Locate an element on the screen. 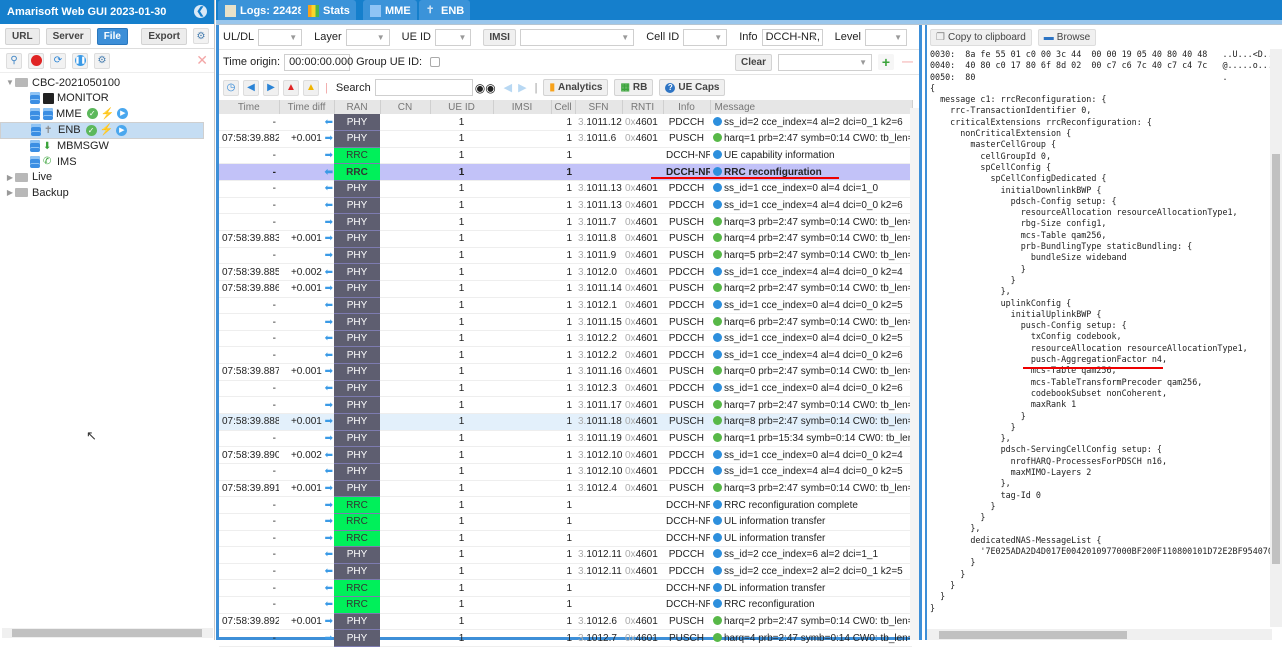 This screenshot has height=647, width=1282. table-row: - ⬅ RRC 1 1 DCCH-NR DL information transfer is located at coordinates (565, 588).